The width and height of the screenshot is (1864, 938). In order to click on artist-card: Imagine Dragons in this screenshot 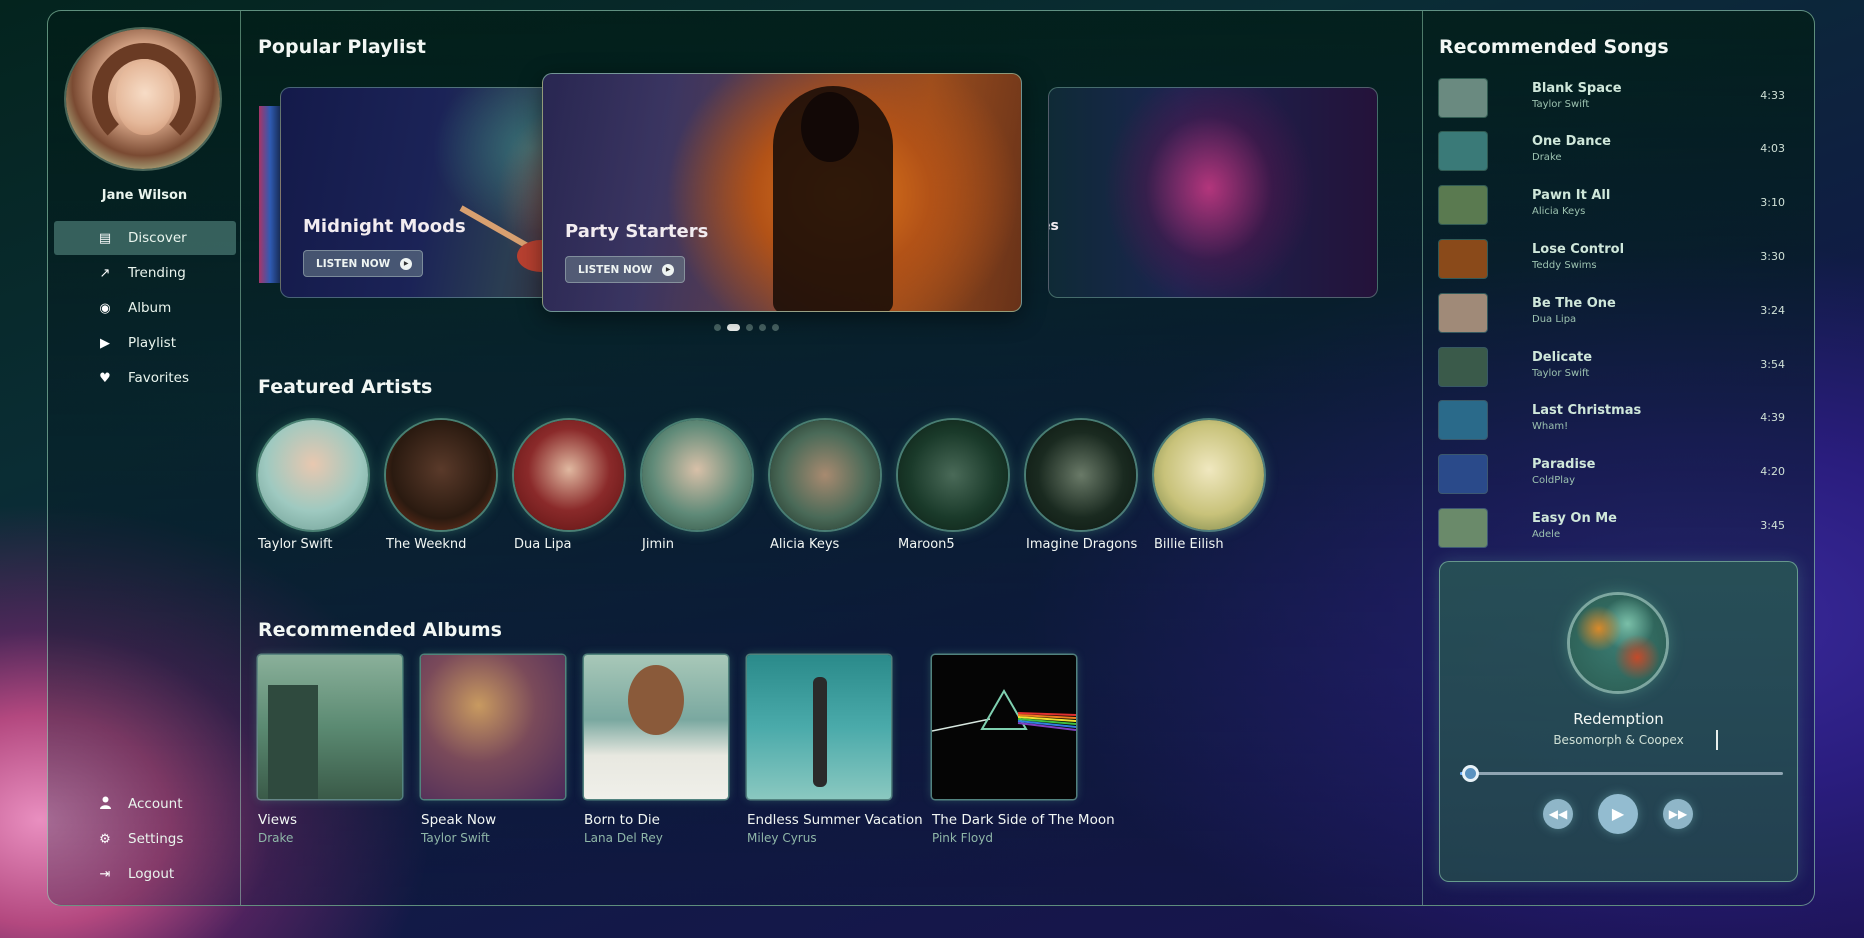, I will do `click(1082, 486)`.